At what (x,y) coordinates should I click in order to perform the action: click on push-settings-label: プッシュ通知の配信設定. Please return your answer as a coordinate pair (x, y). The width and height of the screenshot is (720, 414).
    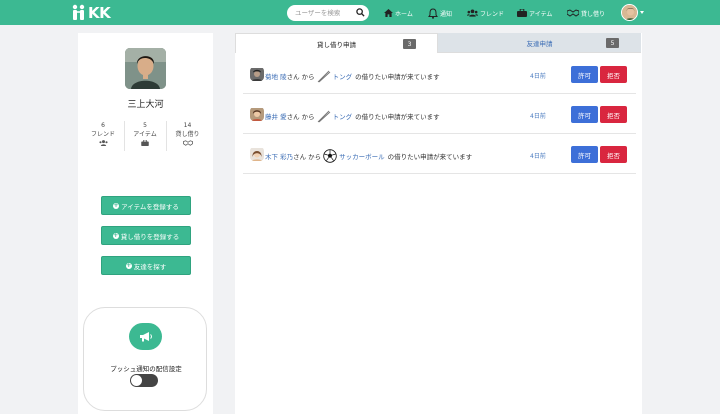
    Looking at the image, I should click on (146, 369).